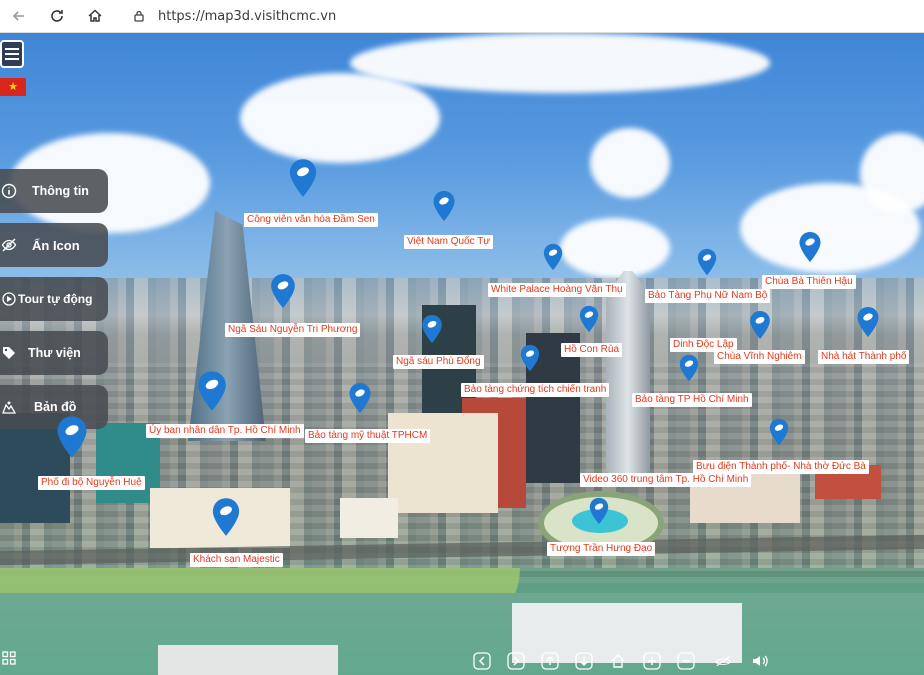  I want to click on tour-icon, so click(9, 299).